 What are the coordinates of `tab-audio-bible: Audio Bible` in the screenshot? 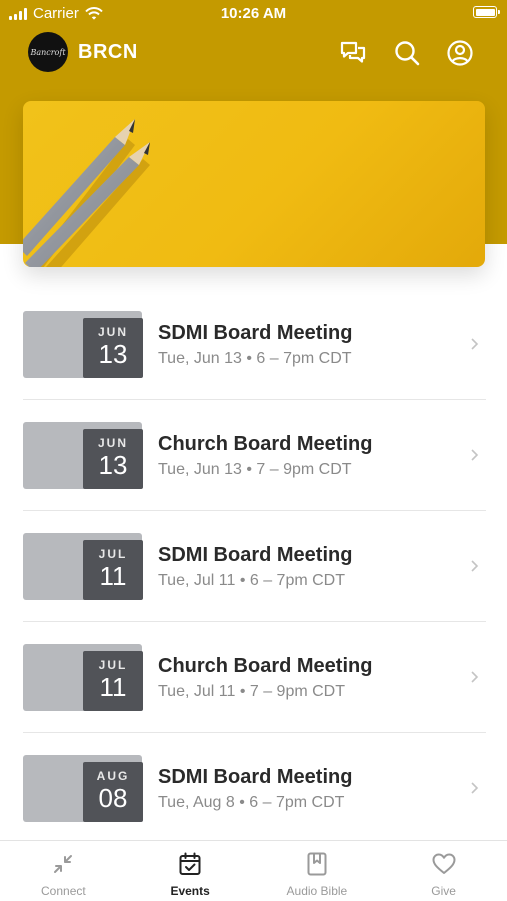 It's located at (317, 871).